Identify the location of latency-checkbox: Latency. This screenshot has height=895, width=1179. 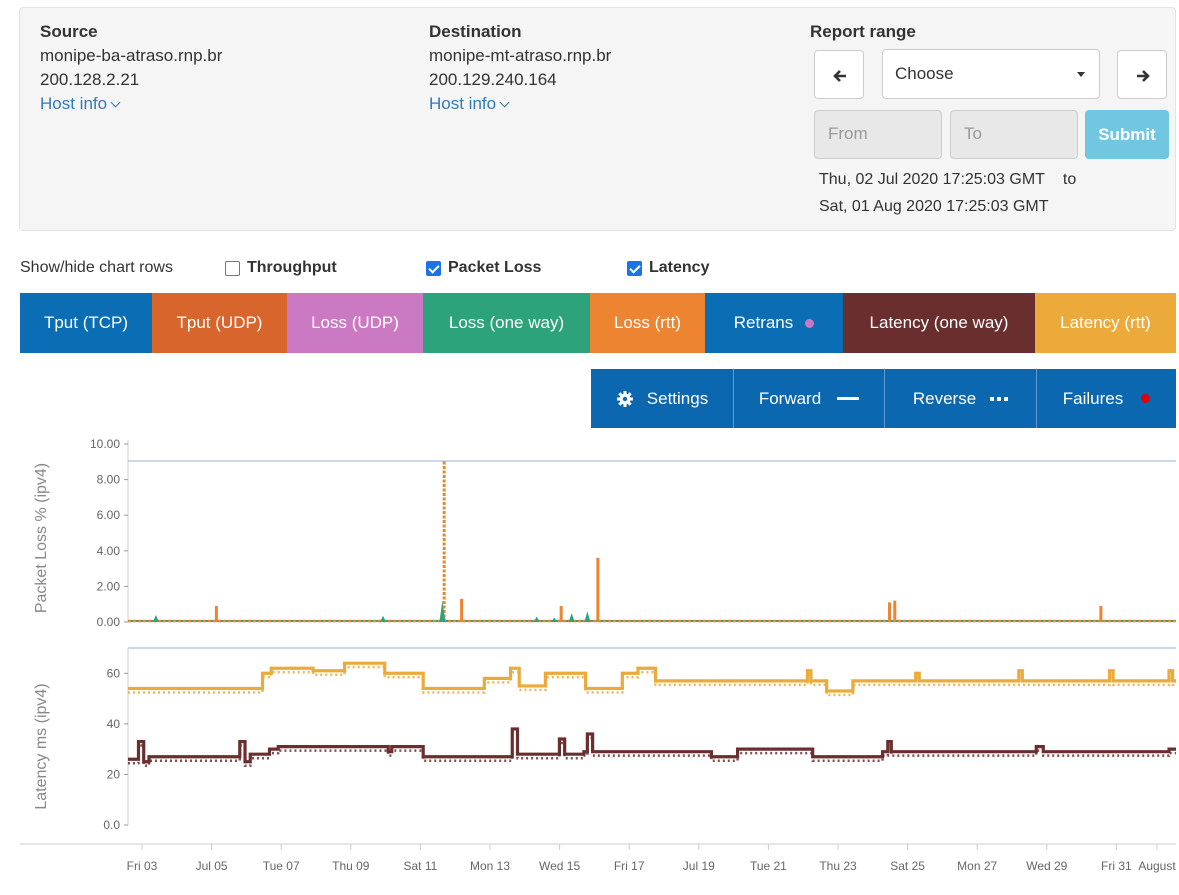
(668, 268).